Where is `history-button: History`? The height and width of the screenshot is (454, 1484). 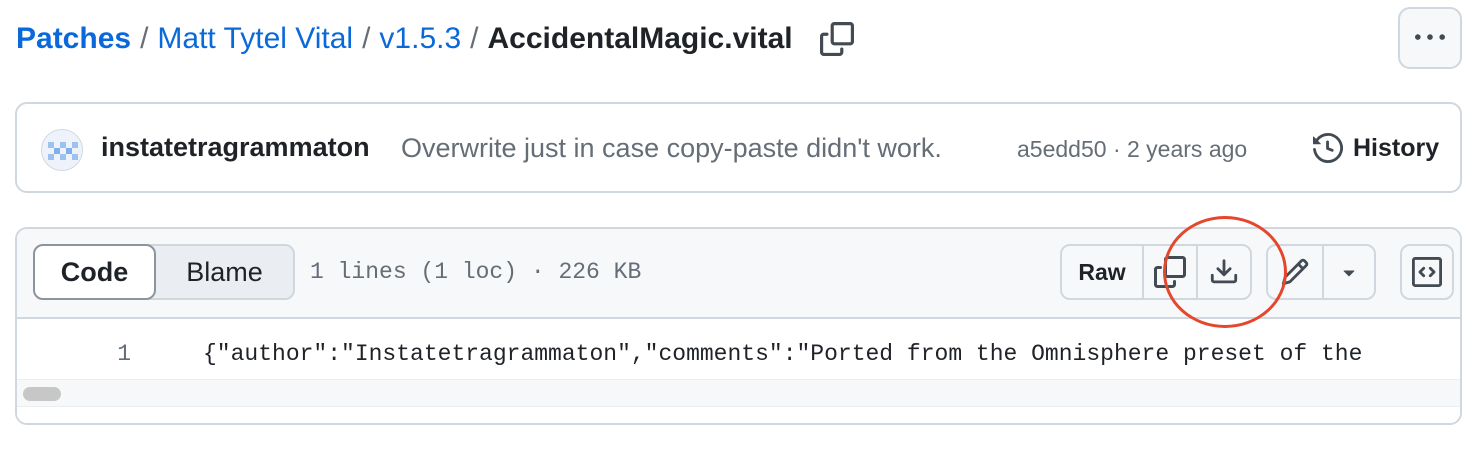 history-button: History is located at coordinates (1376, 148).